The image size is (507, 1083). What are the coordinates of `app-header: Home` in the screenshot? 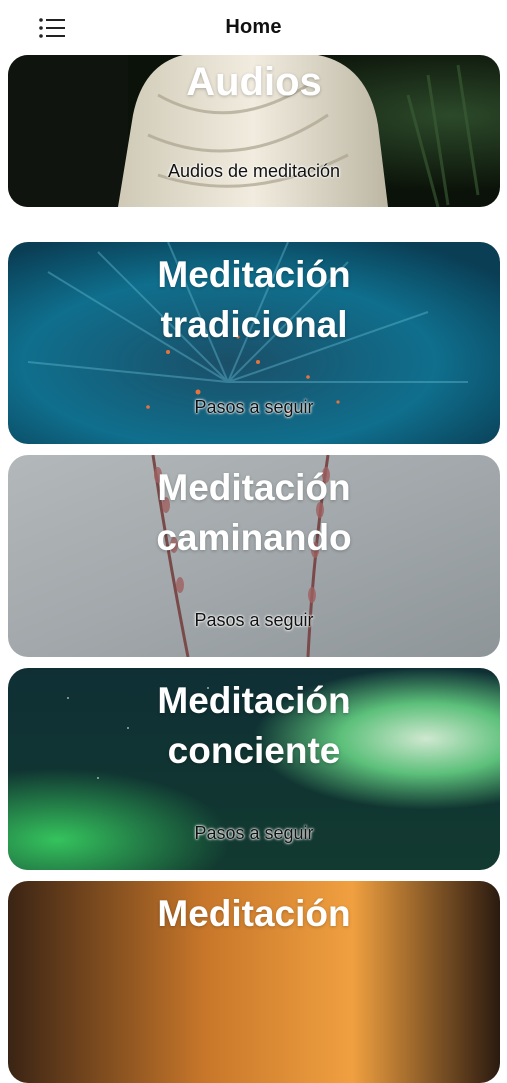 It's located at (253, 27).